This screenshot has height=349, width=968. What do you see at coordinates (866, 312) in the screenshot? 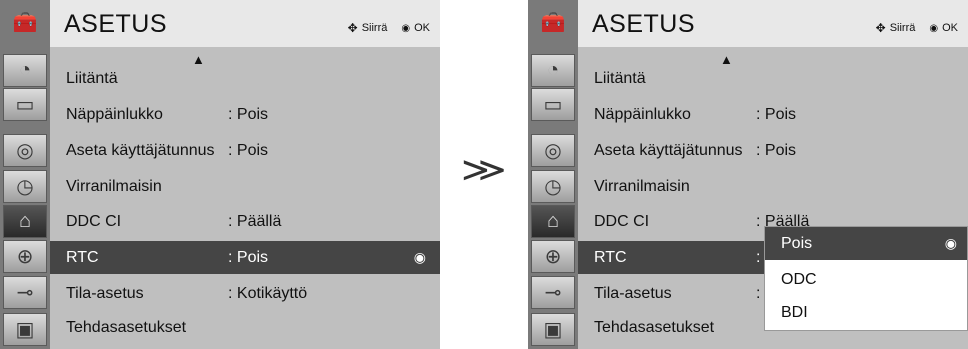
I see `dropdown-option-bdi: BDI` at bounding box center [866, 312].